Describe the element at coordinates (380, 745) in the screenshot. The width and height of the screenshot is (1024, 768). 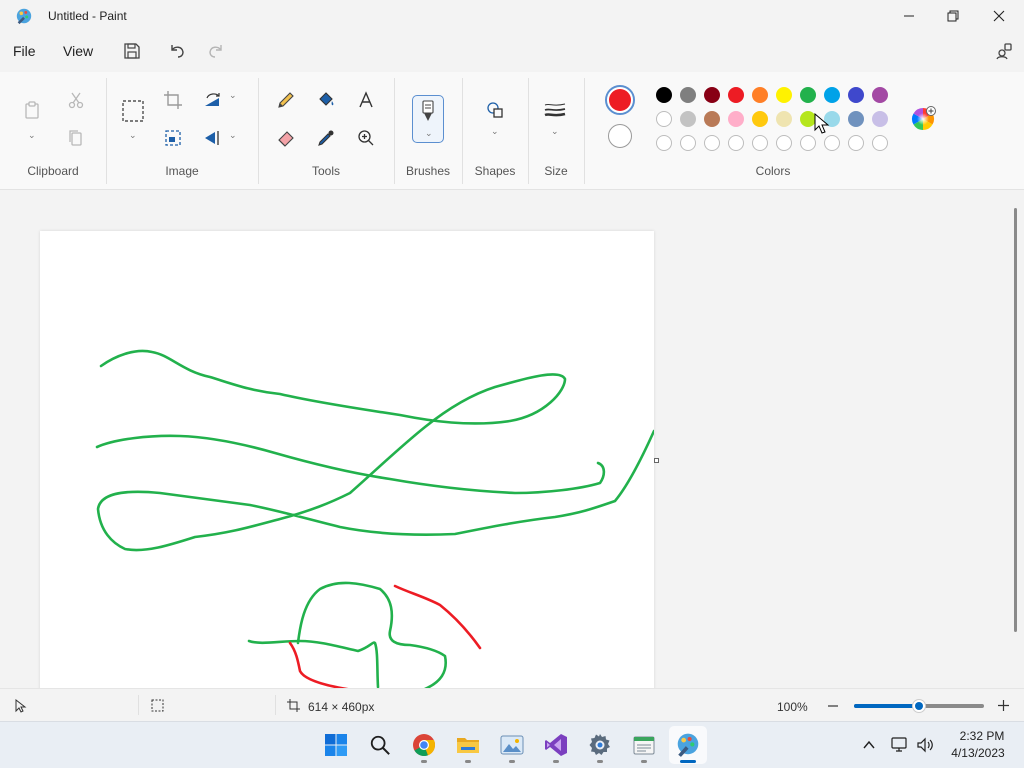
I see `search-button` at that location.